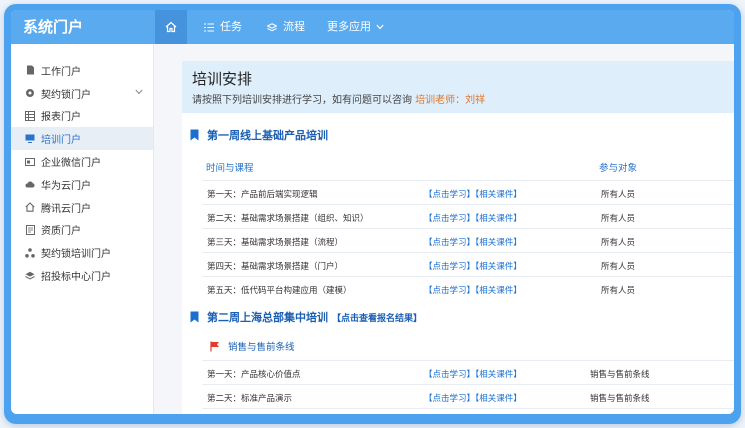  What do you see at coordinates (272, 26) in the screenshot?
I see `layers-icon` at bounding box center [272, 26].